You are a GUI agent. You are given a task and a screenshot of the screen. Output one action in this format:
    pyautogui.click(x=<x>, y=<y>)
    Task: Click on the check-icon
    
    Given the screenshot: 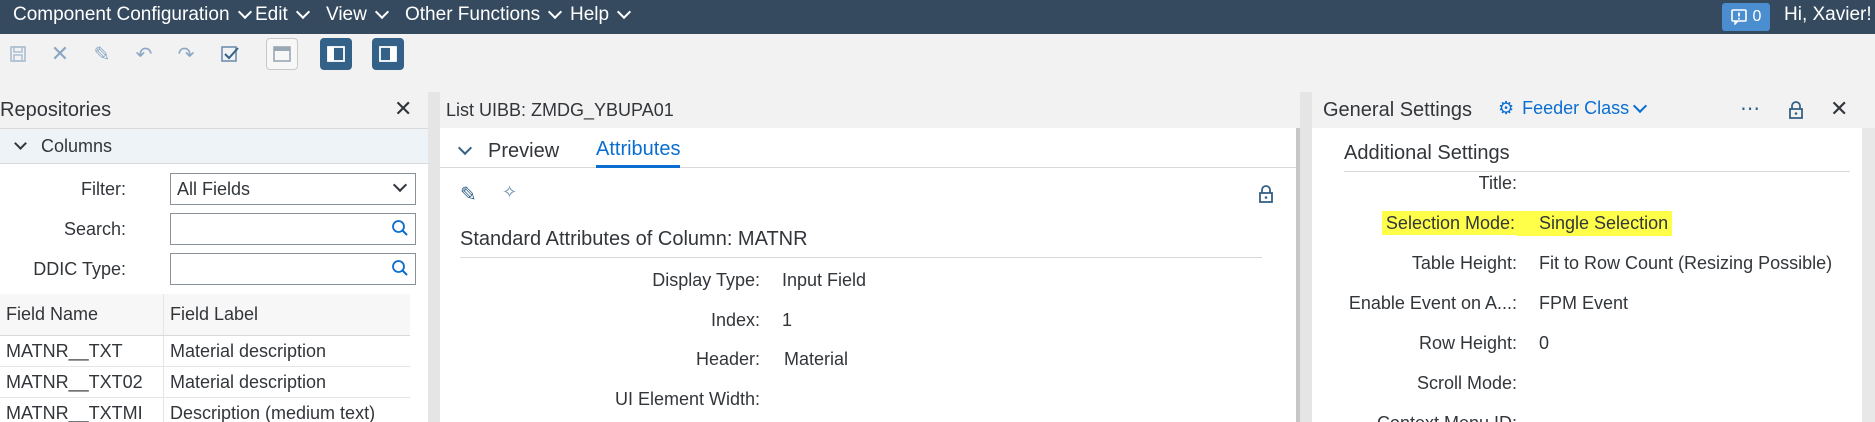 What is the action you would take?
    pyautogui.click(x=230, y=54)
    